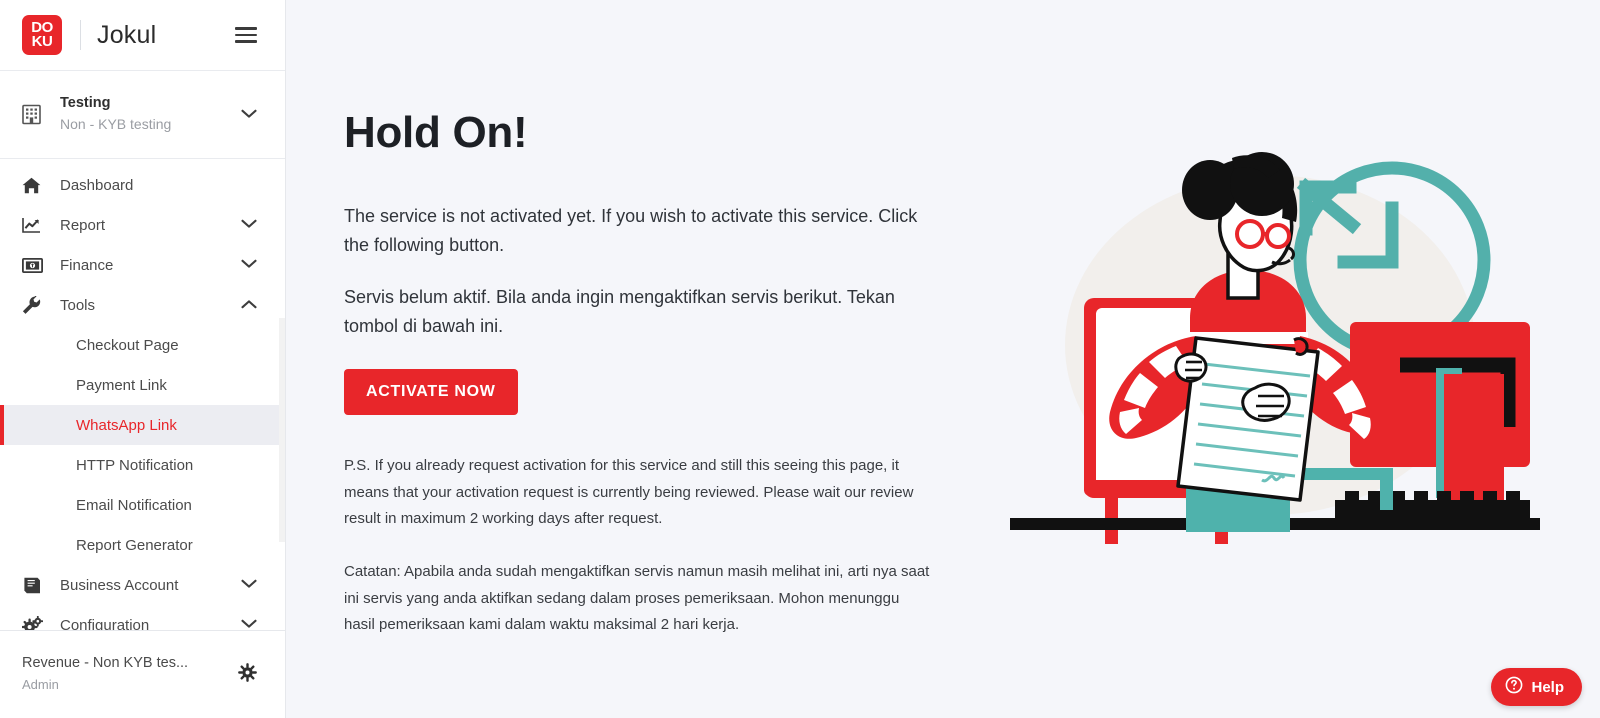  I want to click on sidebar-subitem-label: HTTP Notification, so click(135, 465).